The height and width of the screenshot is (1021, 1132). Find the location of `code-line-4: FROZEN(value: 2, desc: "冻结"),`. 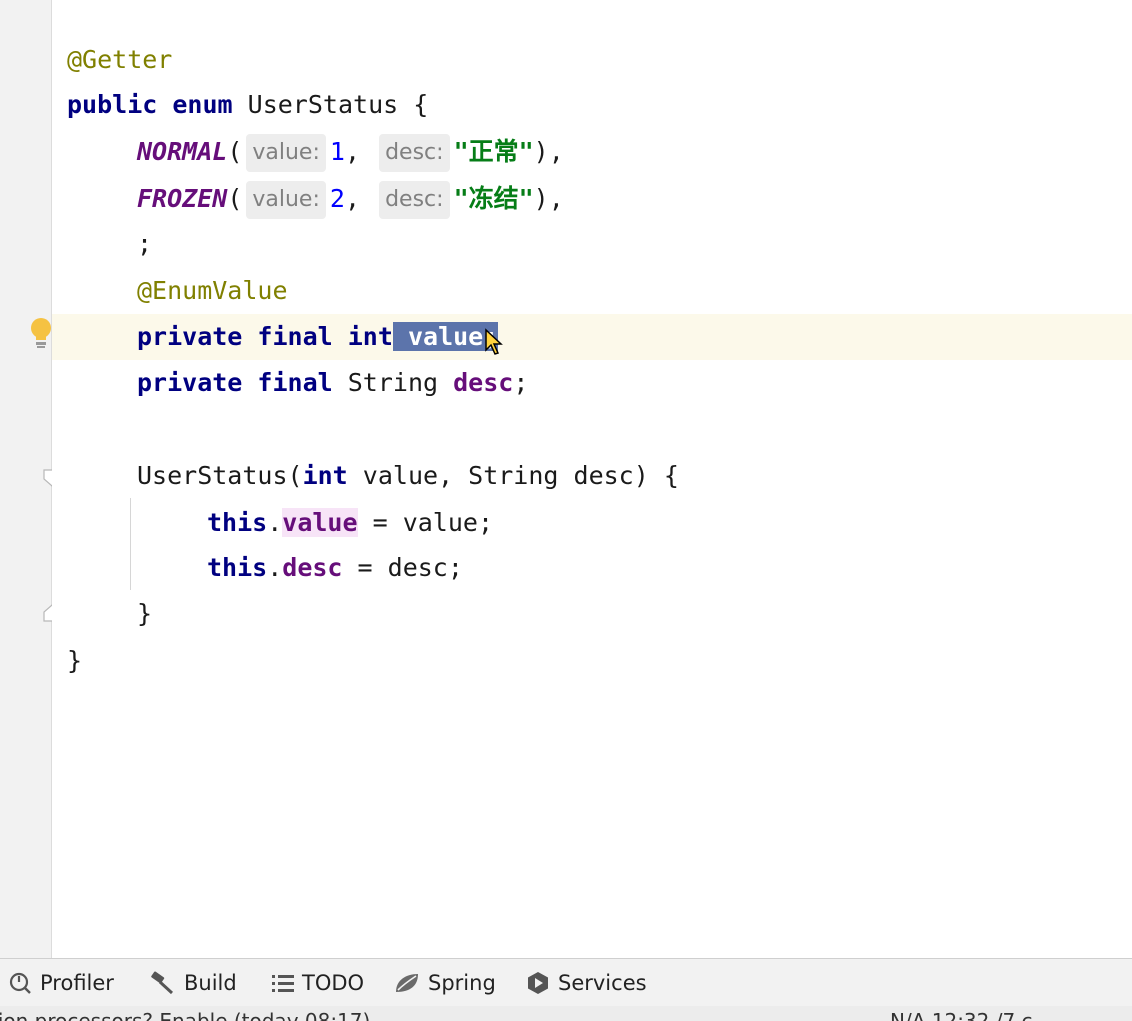

code-line-4: FROZEN(value: 2, desc: "冻结"), is located at coordinates (592, 199).